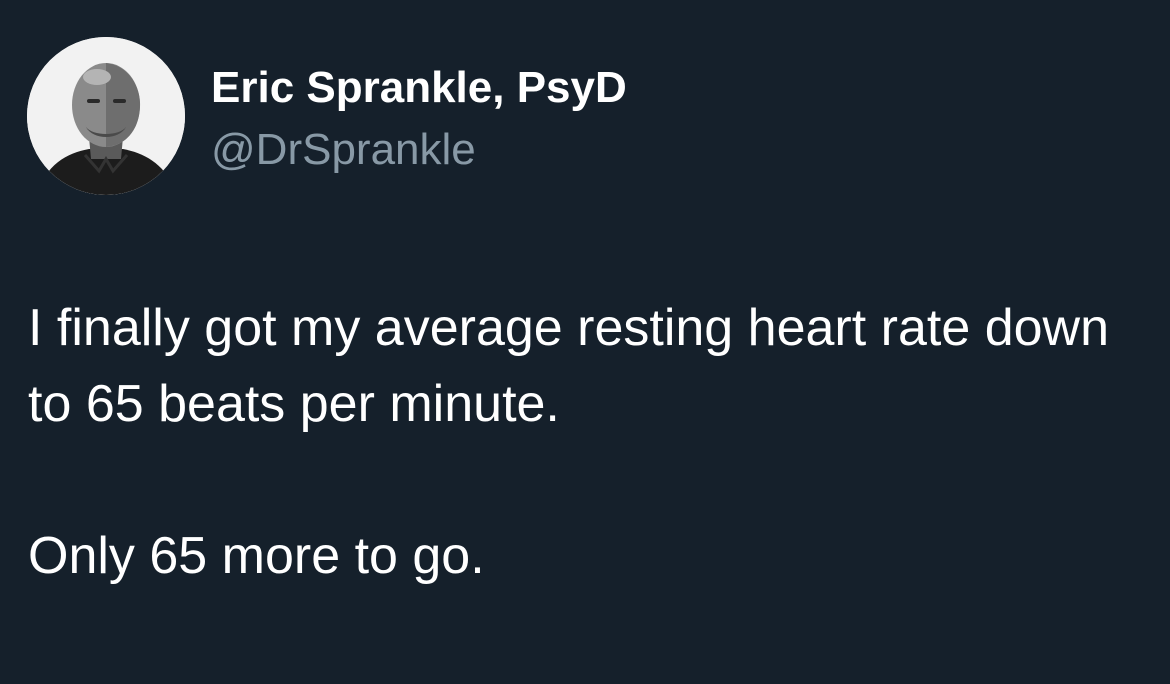 This screenshot has width=1170, height=684. I want to click on tweet-paragraph-2: Only 65 more to go., so click(256, 556).